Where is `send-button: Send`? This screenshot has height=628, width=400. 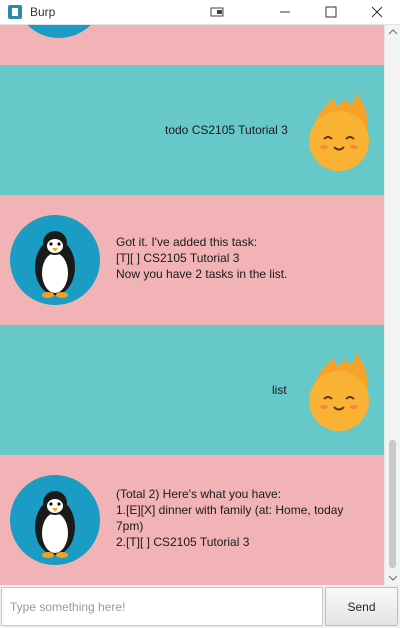 send-button: Send is located at coordinates (361, 606).